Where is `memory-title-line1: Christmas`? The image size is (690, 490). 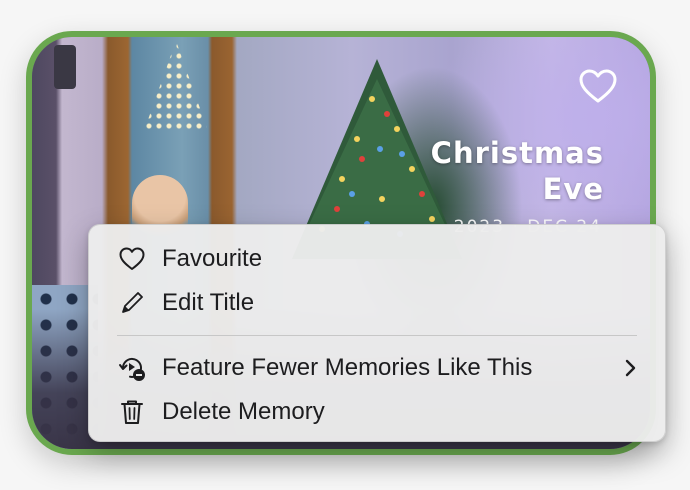
memory-title-line1: Christmas is located at coordinates (517, 153).